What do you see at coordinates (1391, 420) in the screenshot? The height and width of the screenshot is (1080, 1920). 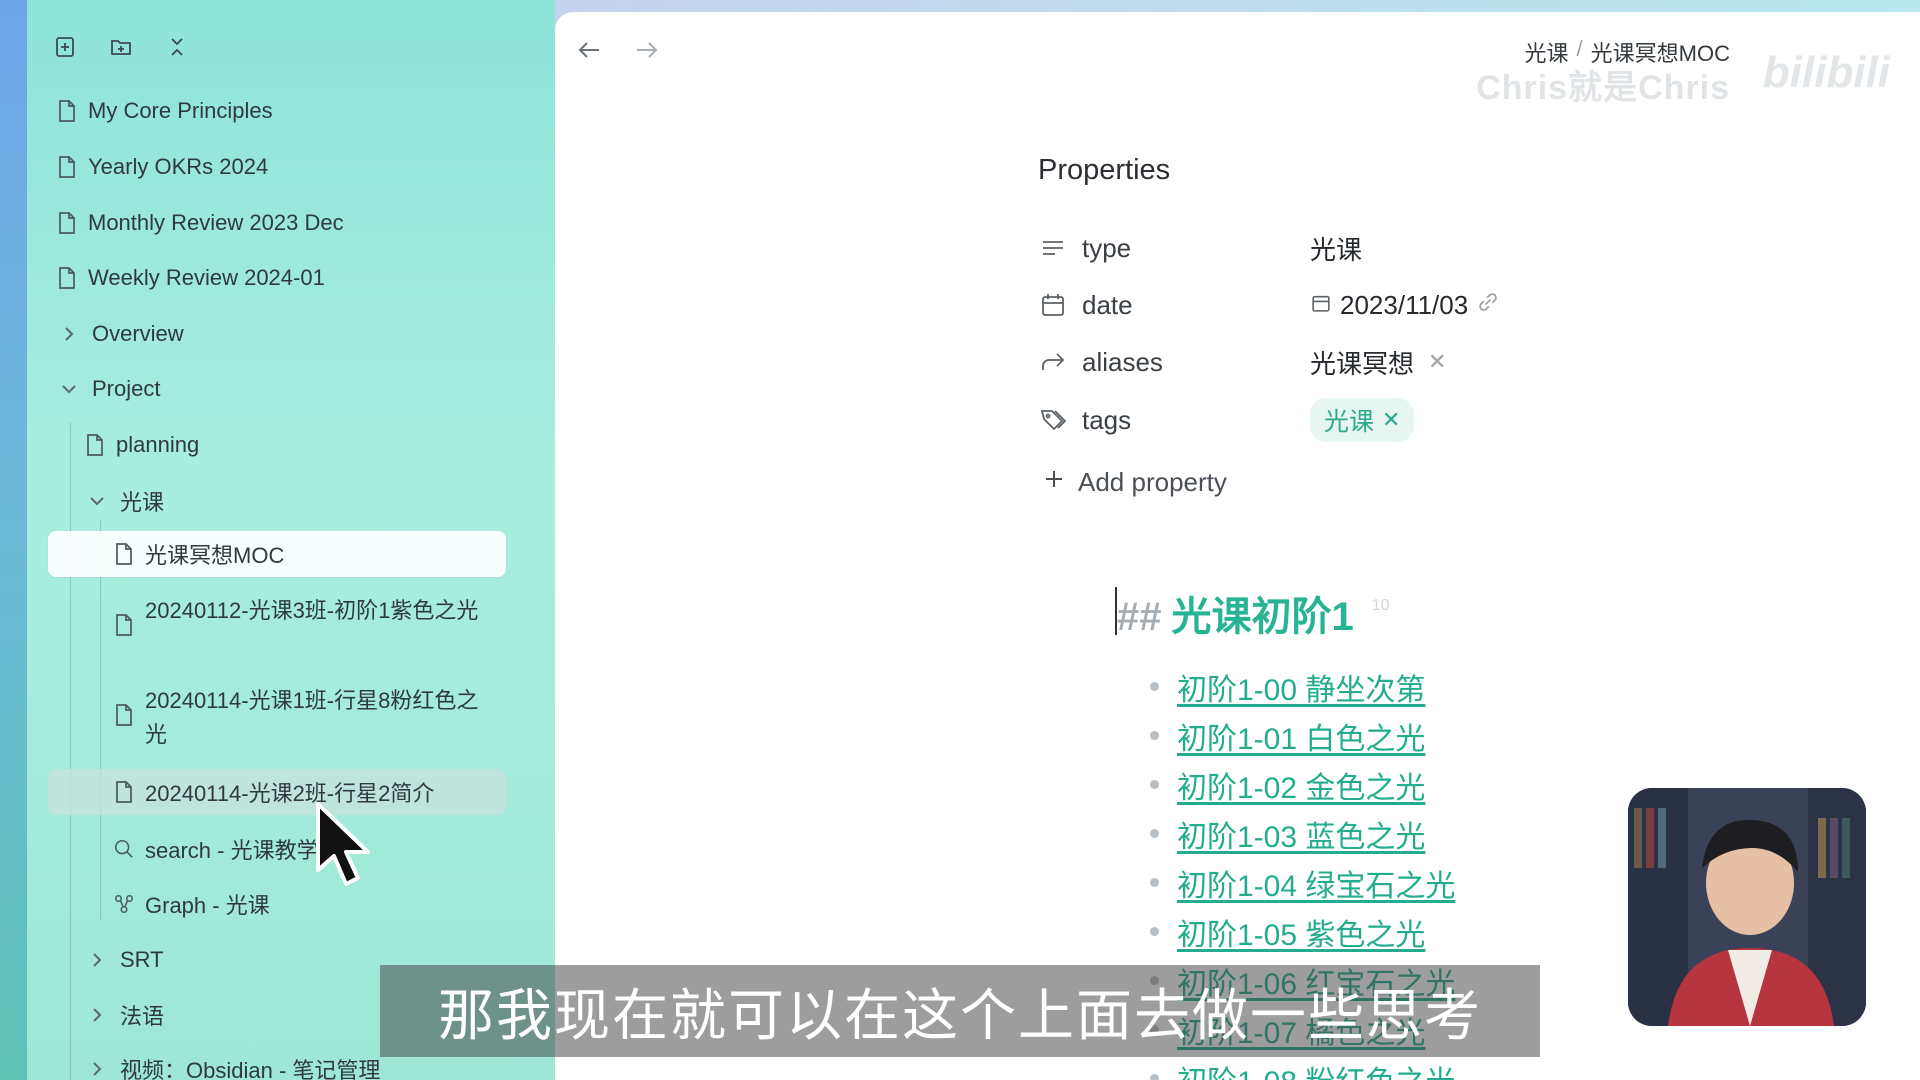 I see `remove-tag-icon: ✕` at bounding box center [1391, 420].